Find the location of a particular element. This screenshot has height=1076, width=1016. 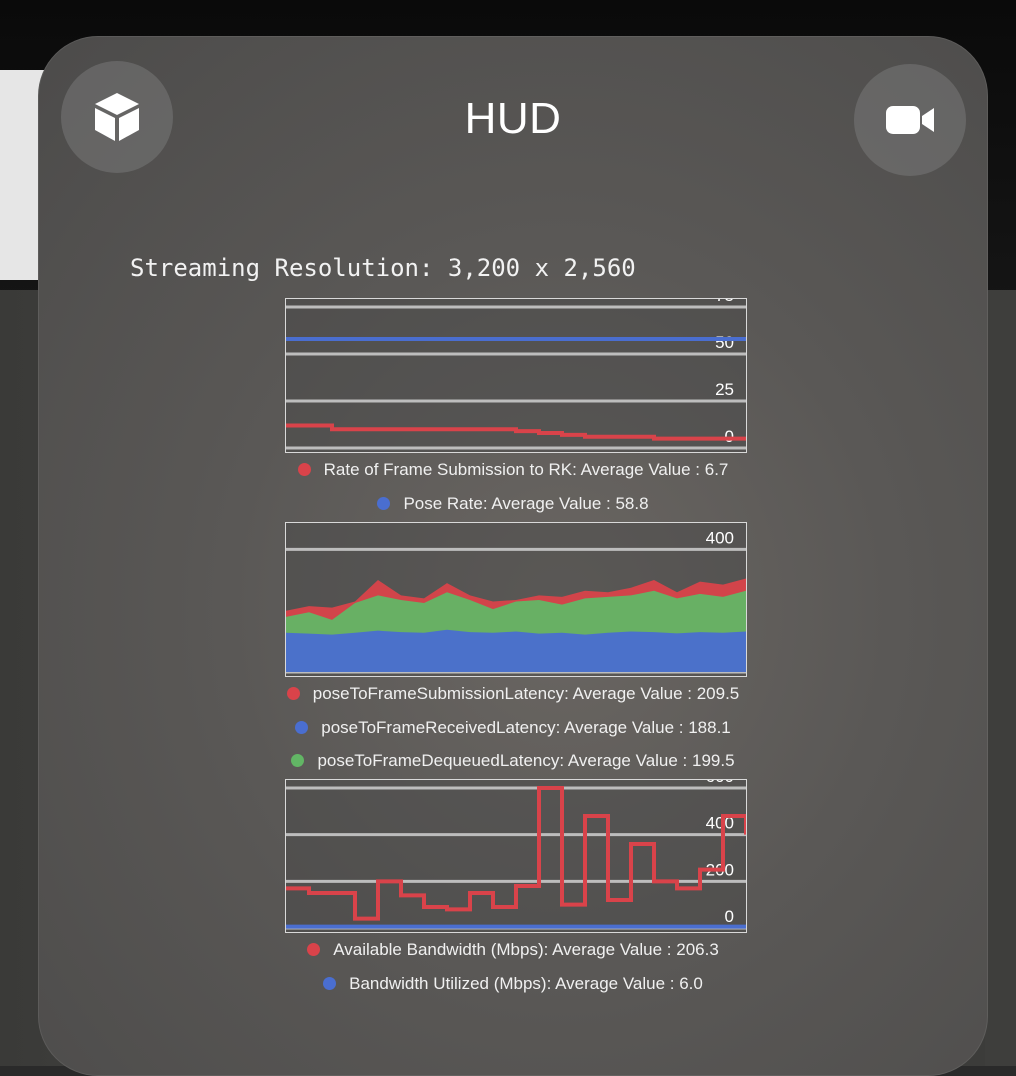

y-tick-label: 600 is located at coordinates (720, 783).